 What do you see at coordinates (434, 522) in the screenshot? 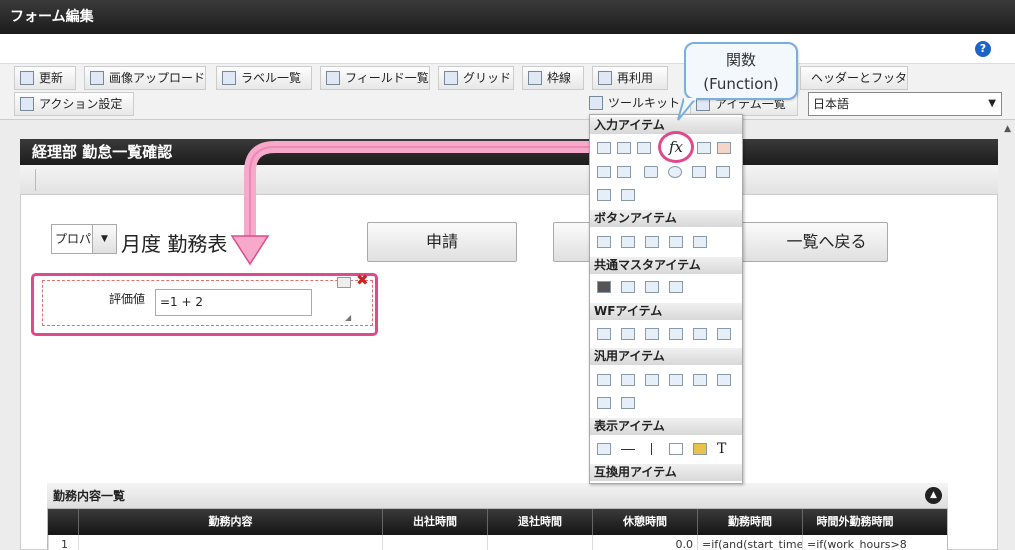
I see `column-header: 出社時間` at bounding box center [434, 522].